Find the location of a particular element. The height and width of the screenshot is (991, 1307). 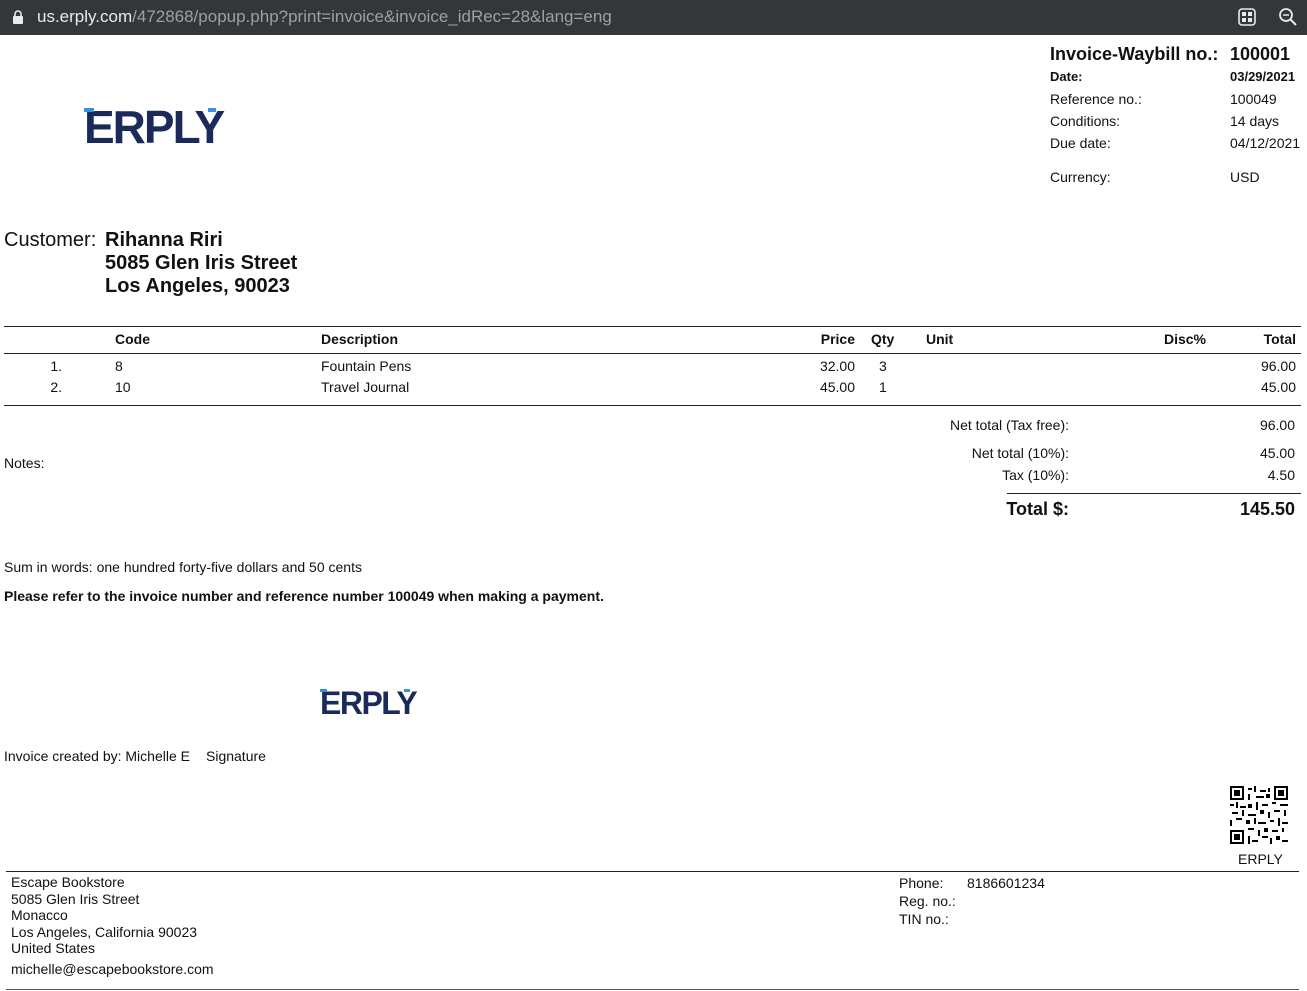

erply-logo: ERPLY is located at coordinates (157, 126).